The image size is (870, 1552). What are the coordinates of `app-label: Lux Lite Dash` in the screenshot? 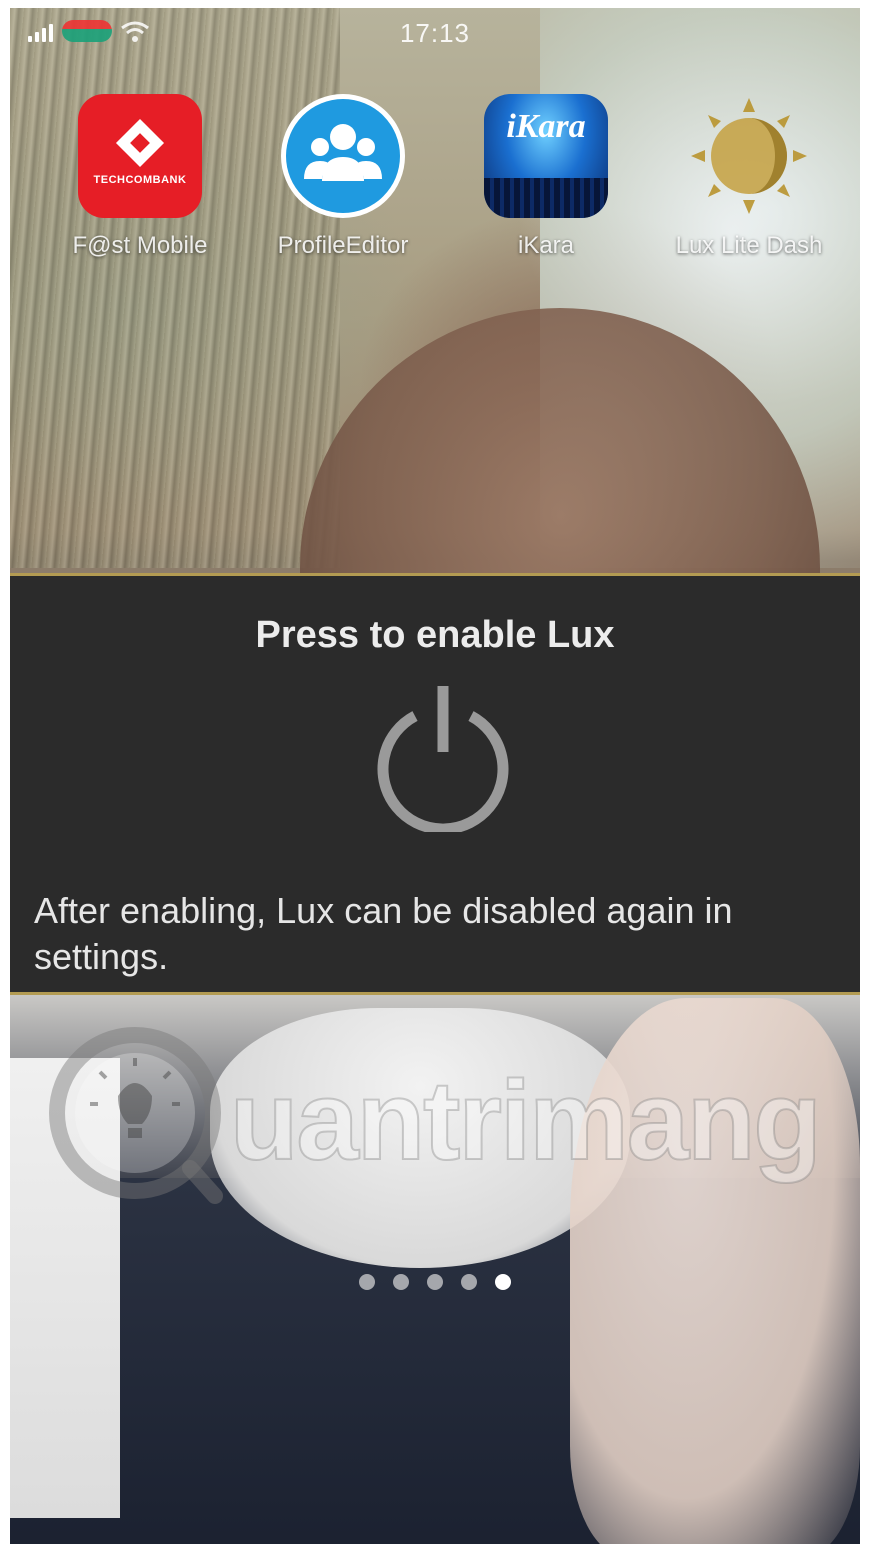 It's located at (749, 245).